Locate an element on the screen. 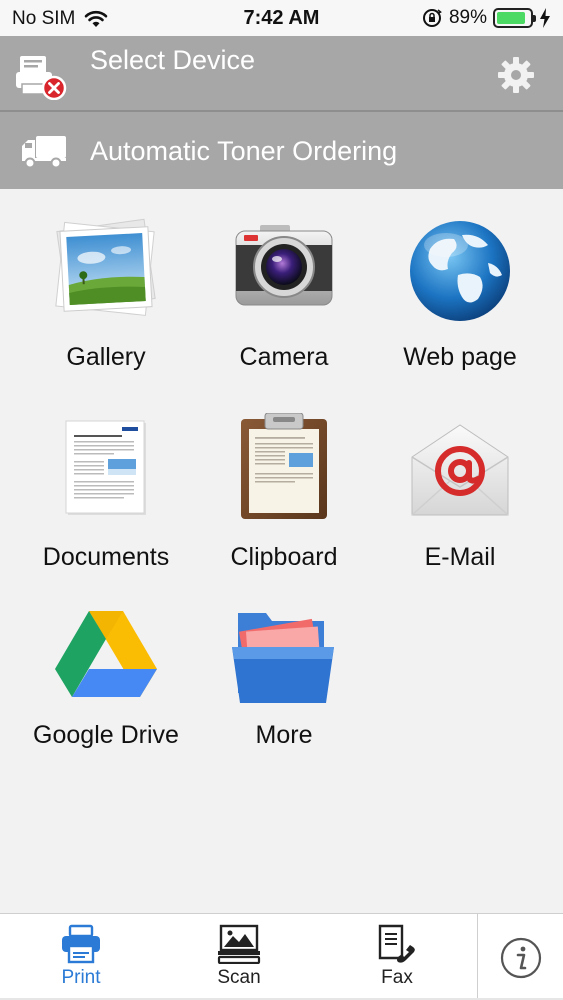 The width and height of the screenshot is (563, 1000). printer-icon is located at coordinates (81, 944).